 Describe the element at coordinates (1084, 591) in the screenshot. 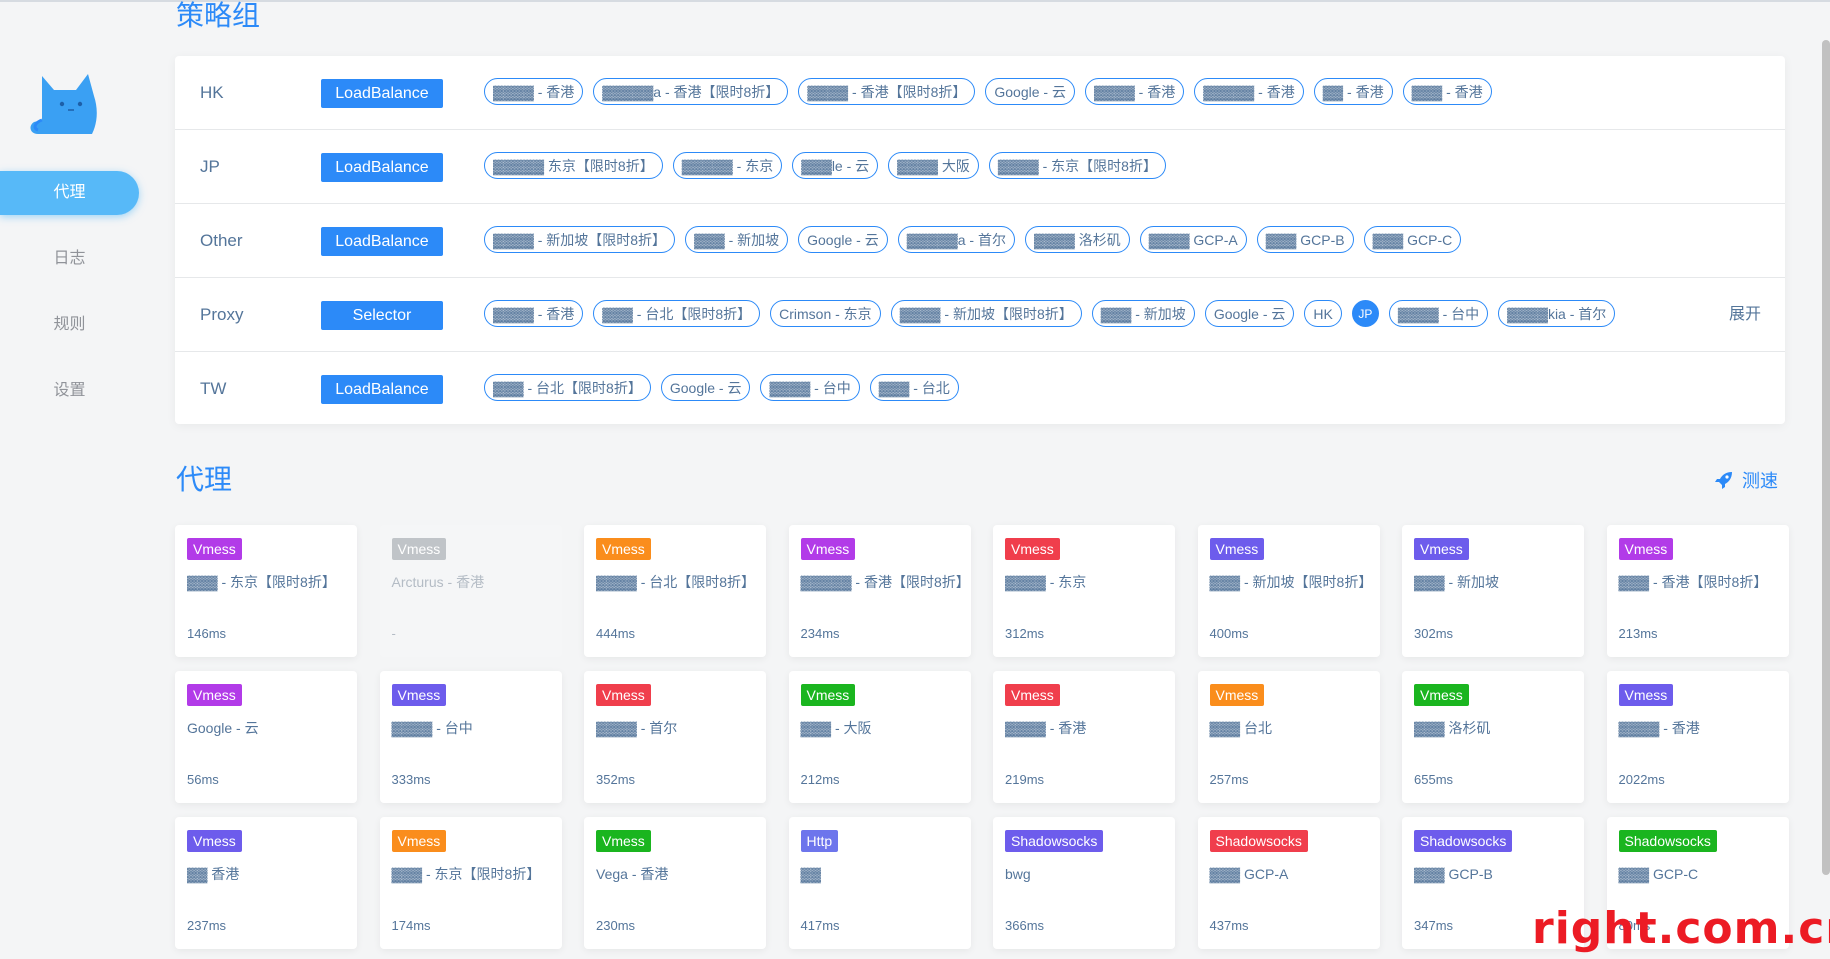

I see `proxy-card: Vmess ▓▓▓▓ - 东京 312ms` at that location.